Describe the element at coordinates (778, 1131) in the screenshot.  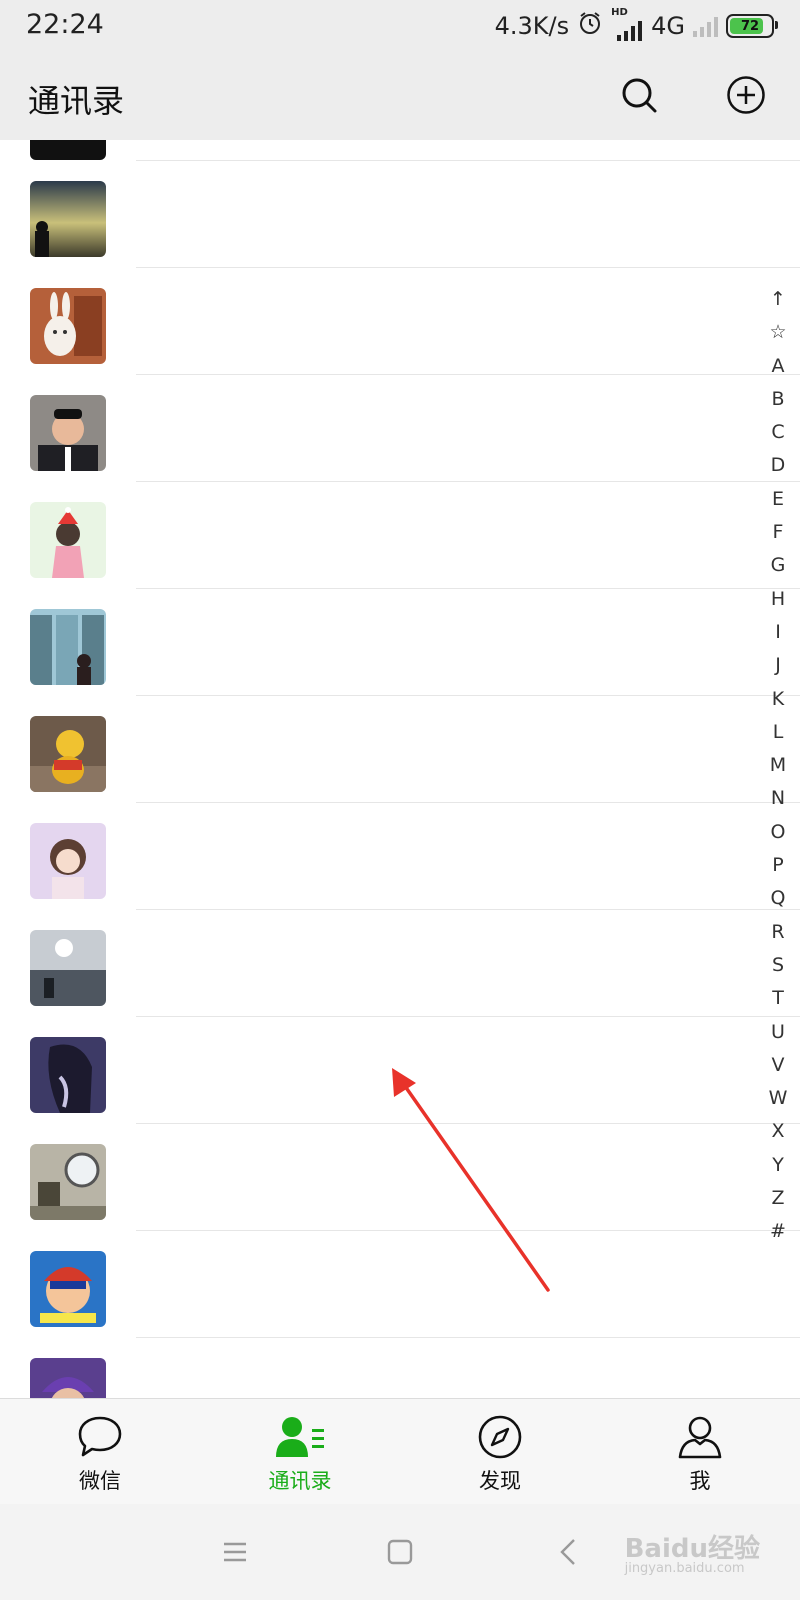
I see `index-letter: X` at that location.